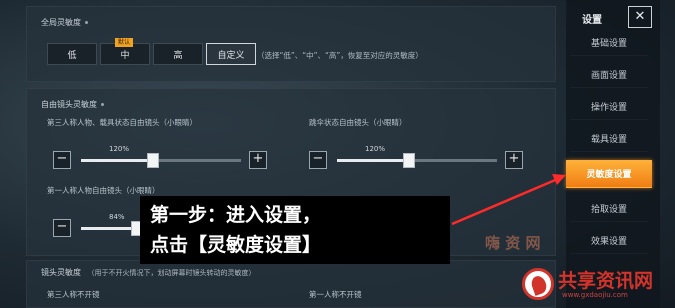  Describe the element at coordinates (609, 174) in the screenshot. I see `sidebar-item-sensitivity: 灵敏度设置` at that location.